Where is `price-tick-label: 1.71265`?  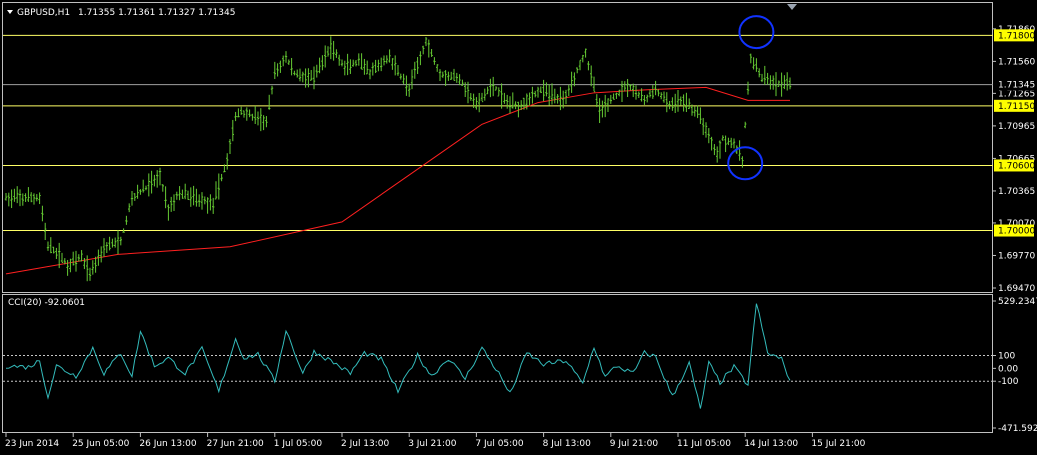 price-tick-label: 1.71265 is located at coordinates (1016, 94).